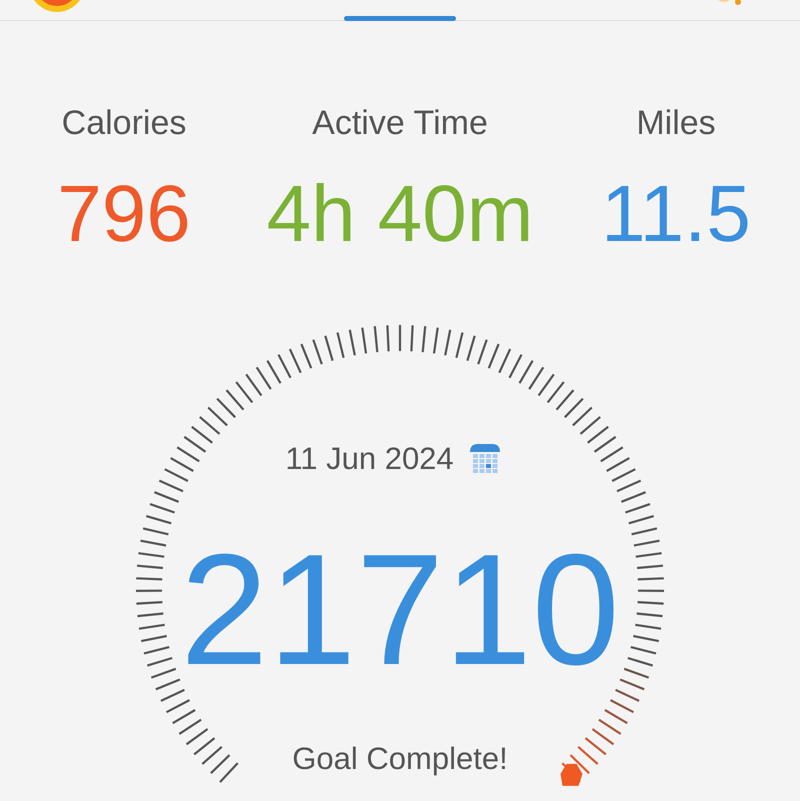 This screenshot has height=801, width=800. Describe the element at coordinates (485, 459) in the screenshot. I see `calendar-icon` at that location.